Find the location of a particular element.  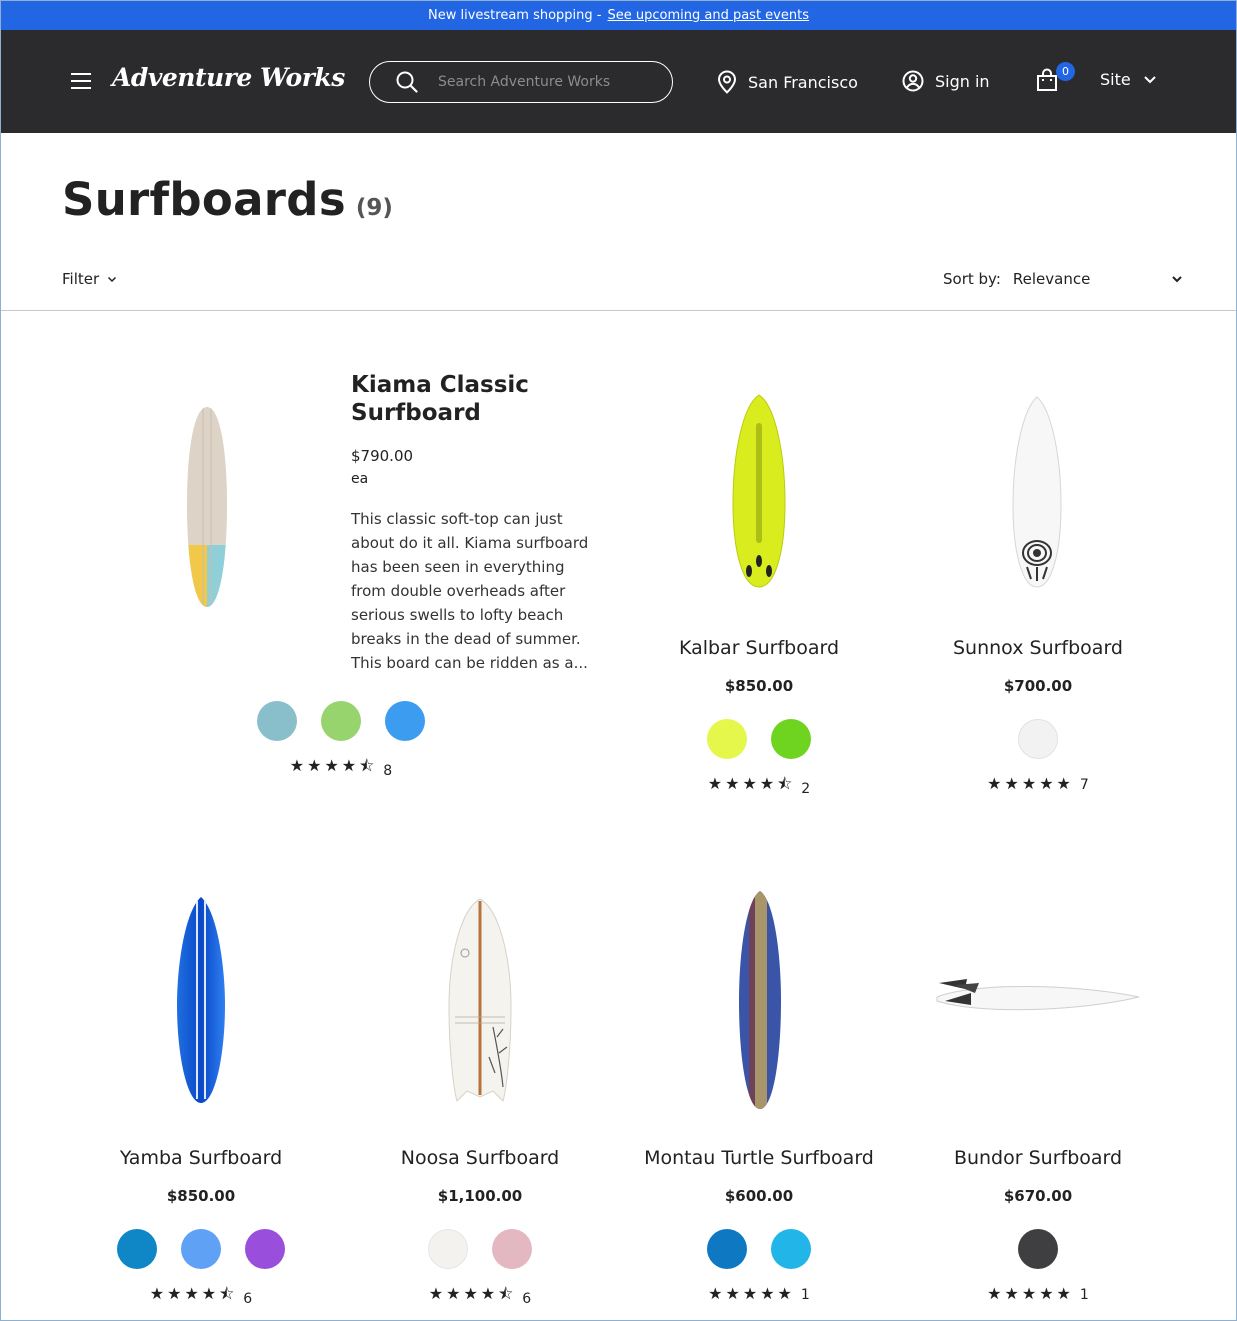

sunnox-surfboard-image is located at coordinates (1037, 492).